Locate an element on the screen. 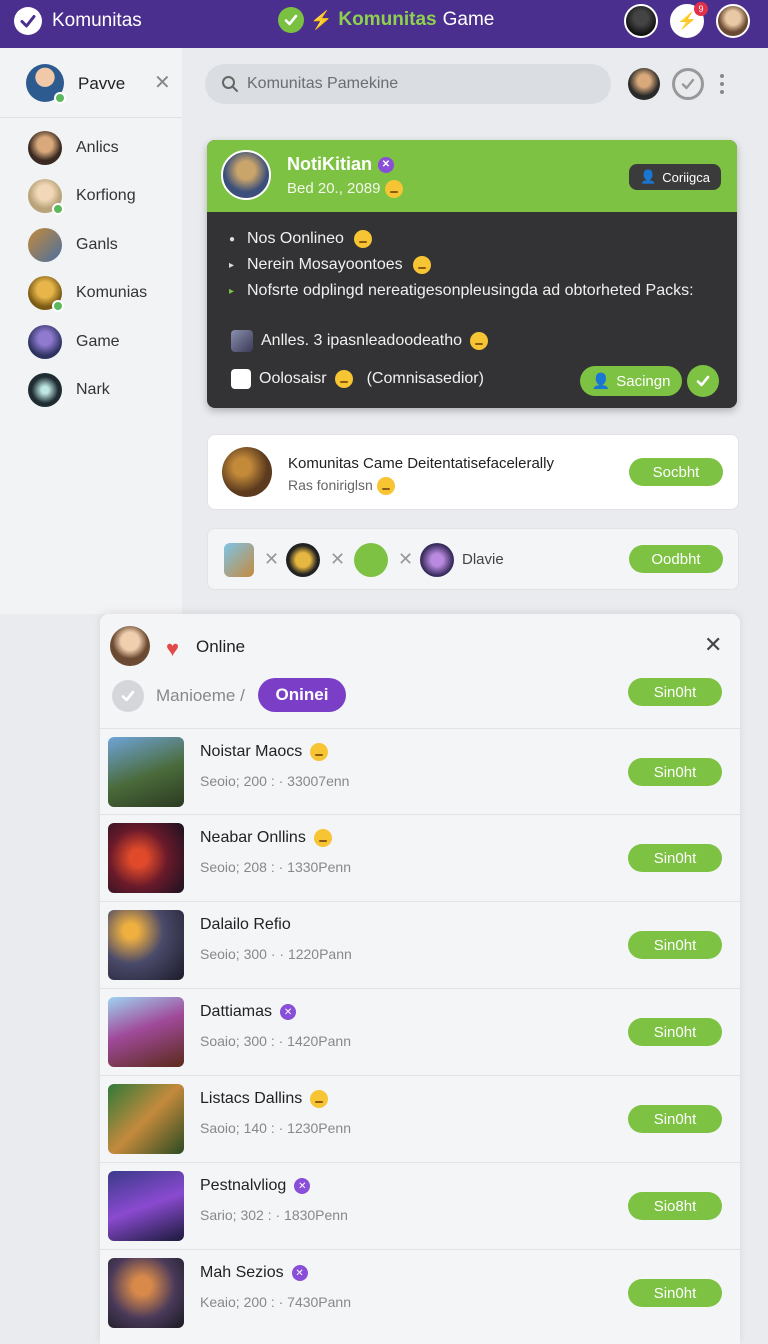 The height and width of the screenshot is (1344, 768). card-action-button: Socbht is located at coordinates (676, 472).